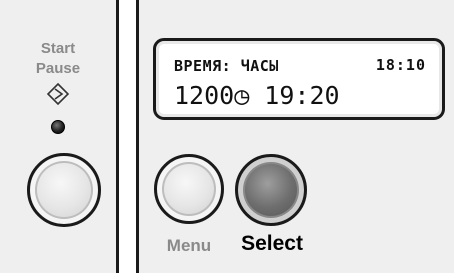  Describe the element at coordinates (58, 48) in the screenshot. I see `start-label: Start` at that location.